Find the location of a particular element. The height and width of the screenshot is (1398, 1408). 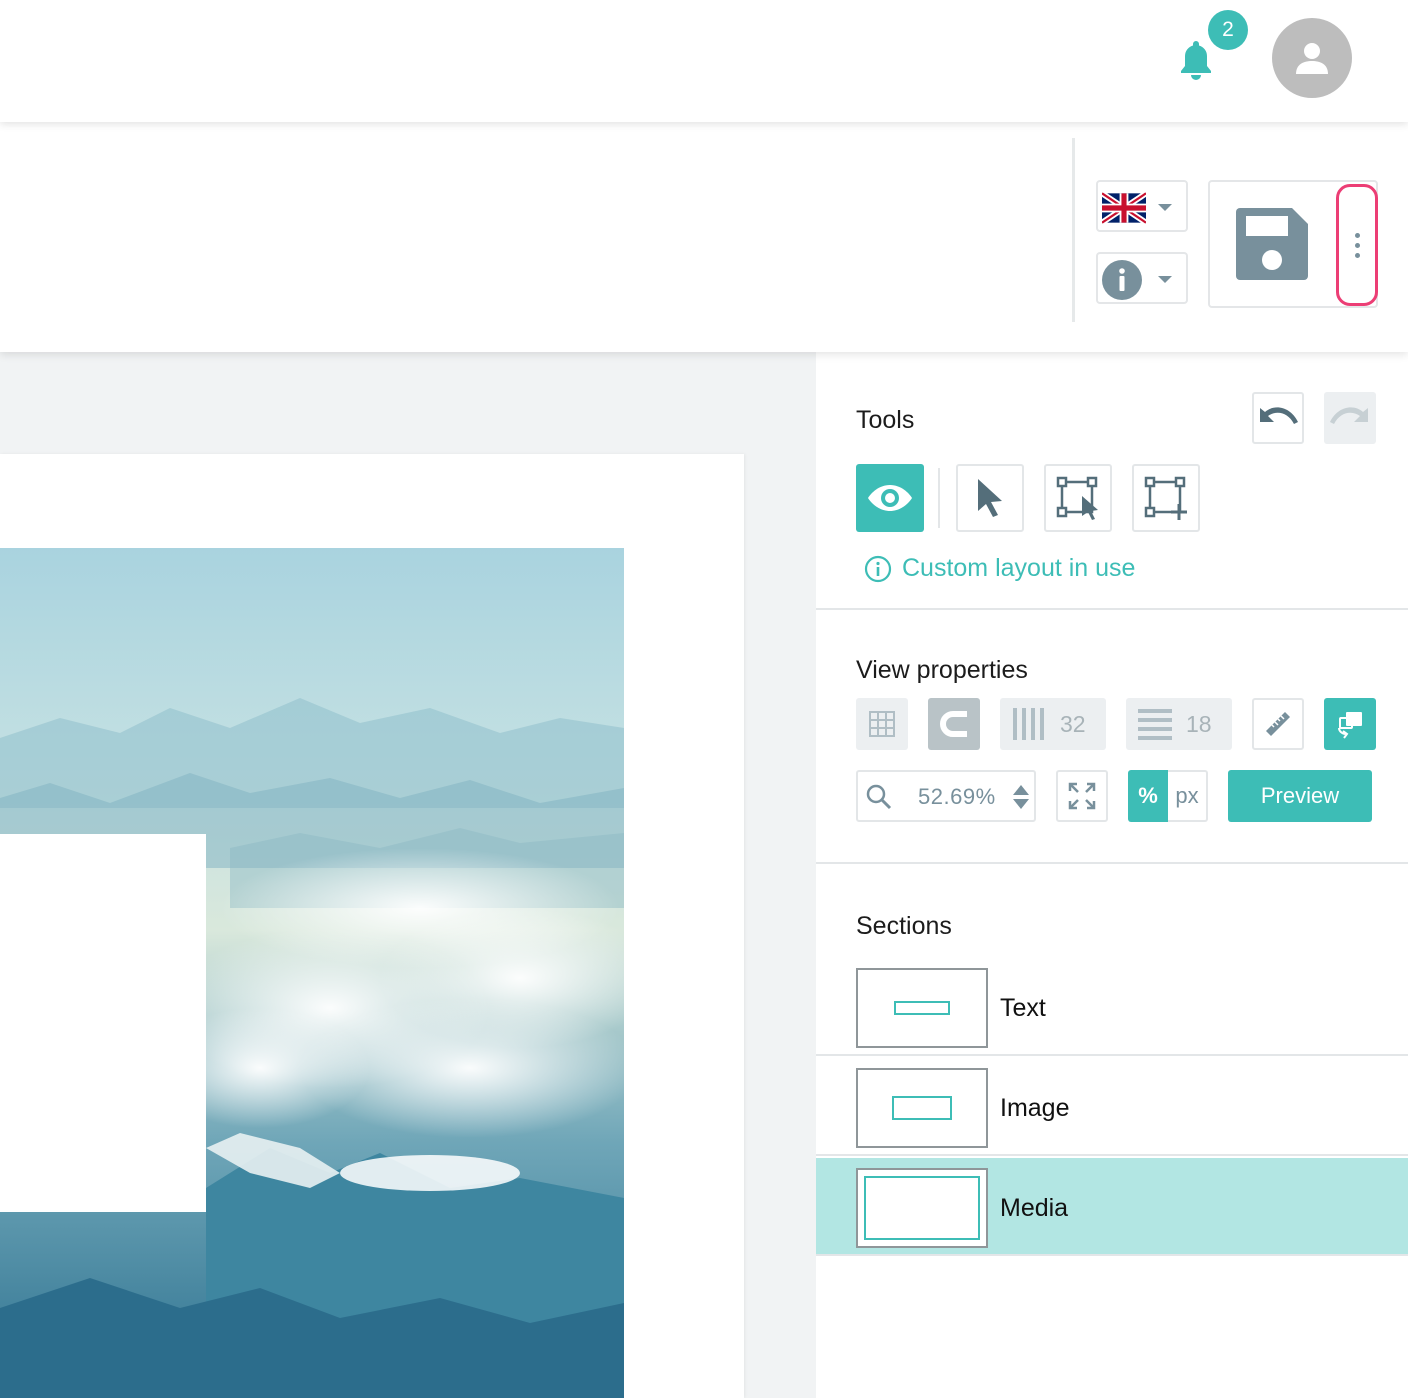

zoom-field: 52.69% is located at coordinates (946, 796).